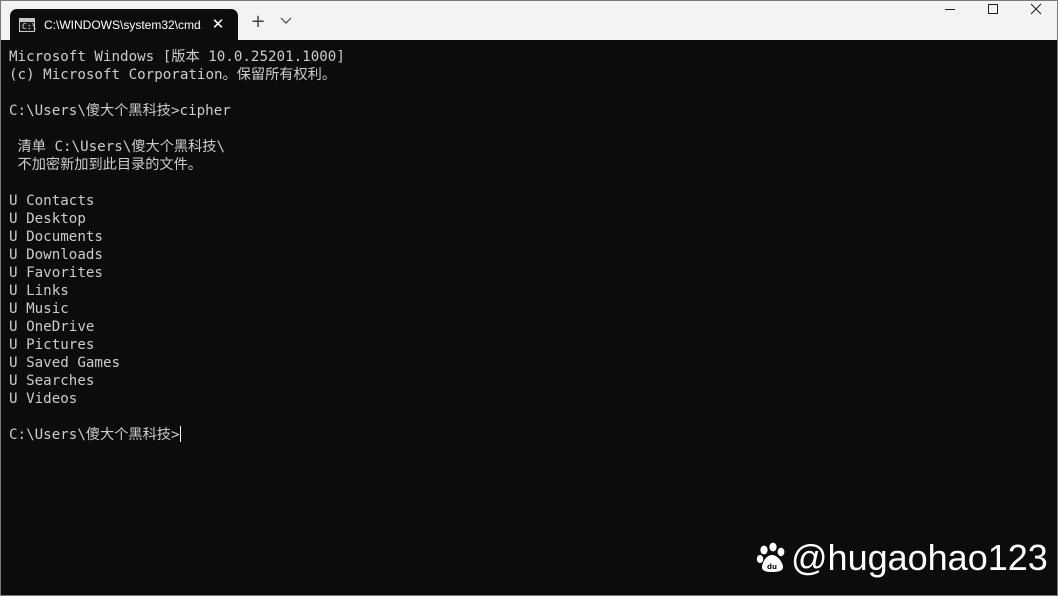  What do you see at coordinates (52, 381) in the screenshot?
I see `terminal-line: U Searches` at bounding box center [52, 381].